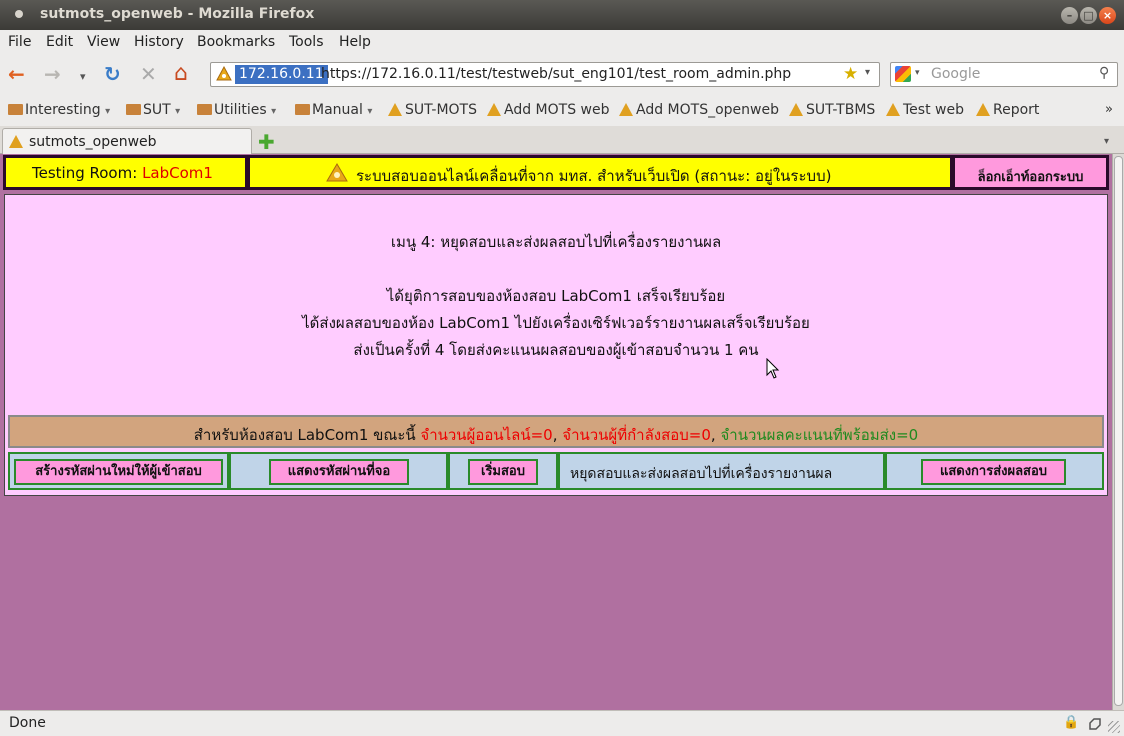 Image resolution: width=1124 pixels, height=736 pixels. Describe the element at coordinates (159, 42) in the screenshot. I see `menu-history: History` at that location.